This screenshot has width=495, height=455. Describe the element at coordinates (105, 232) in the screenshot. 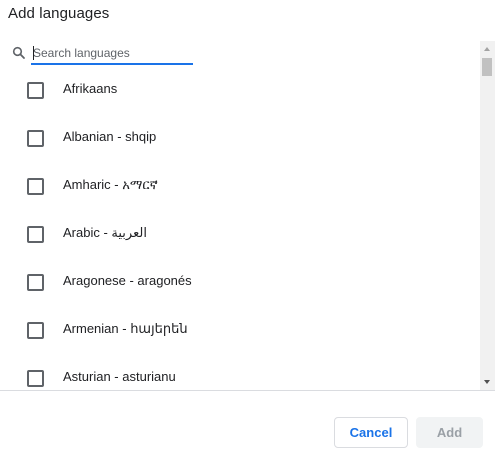

I see `language-label: Arabic - العربية` at that location.